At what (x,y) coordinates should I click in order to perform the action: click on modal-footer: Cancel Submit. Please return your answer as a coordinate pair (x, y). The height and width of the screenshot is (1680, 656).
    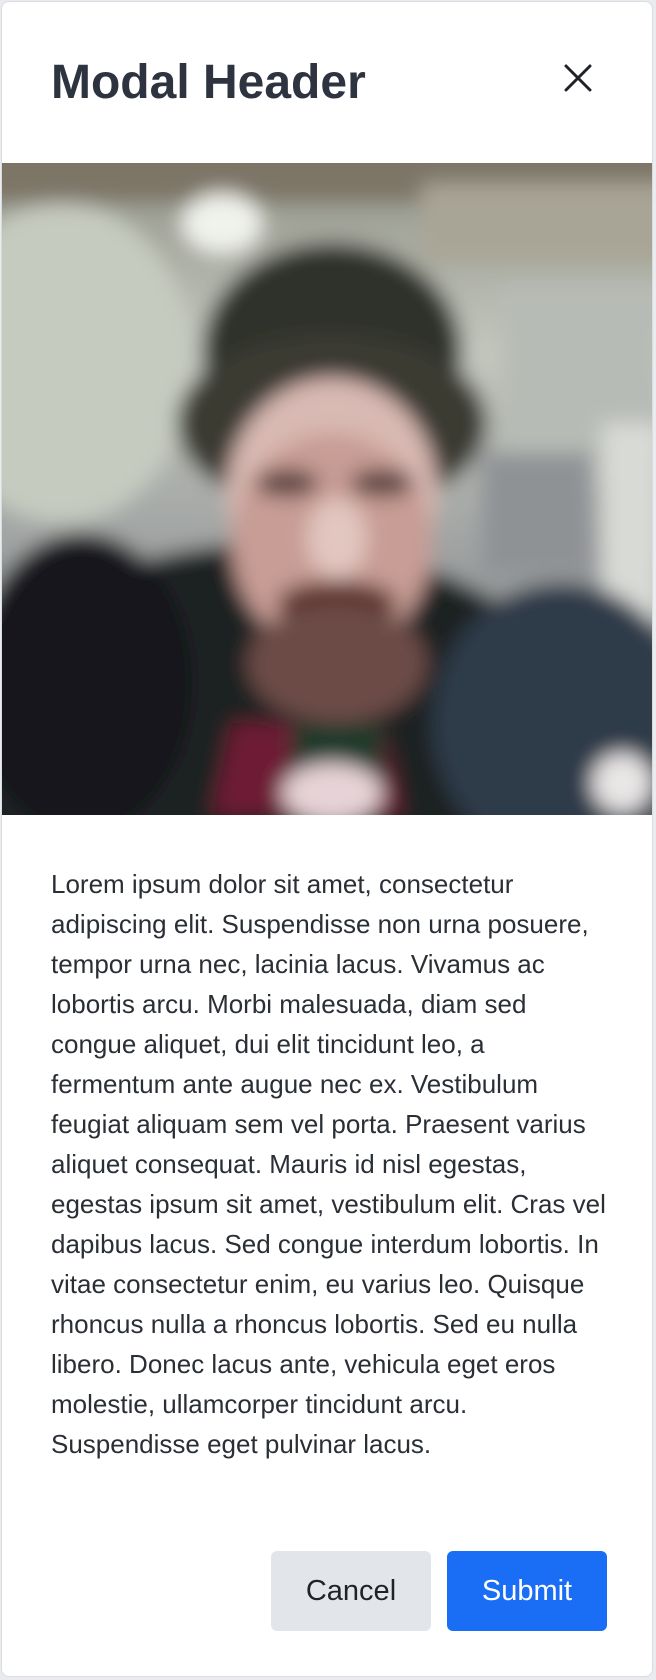
    Looking at the image, I should click on (327, 1591).